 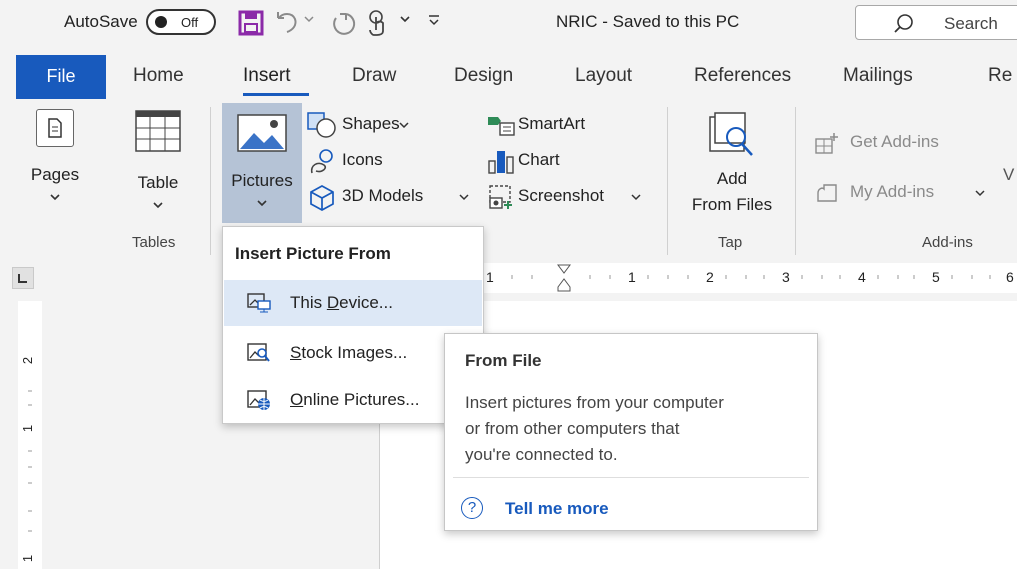 I want to click on 3d-models-label: 3D Models, so click(x=383, y=195).